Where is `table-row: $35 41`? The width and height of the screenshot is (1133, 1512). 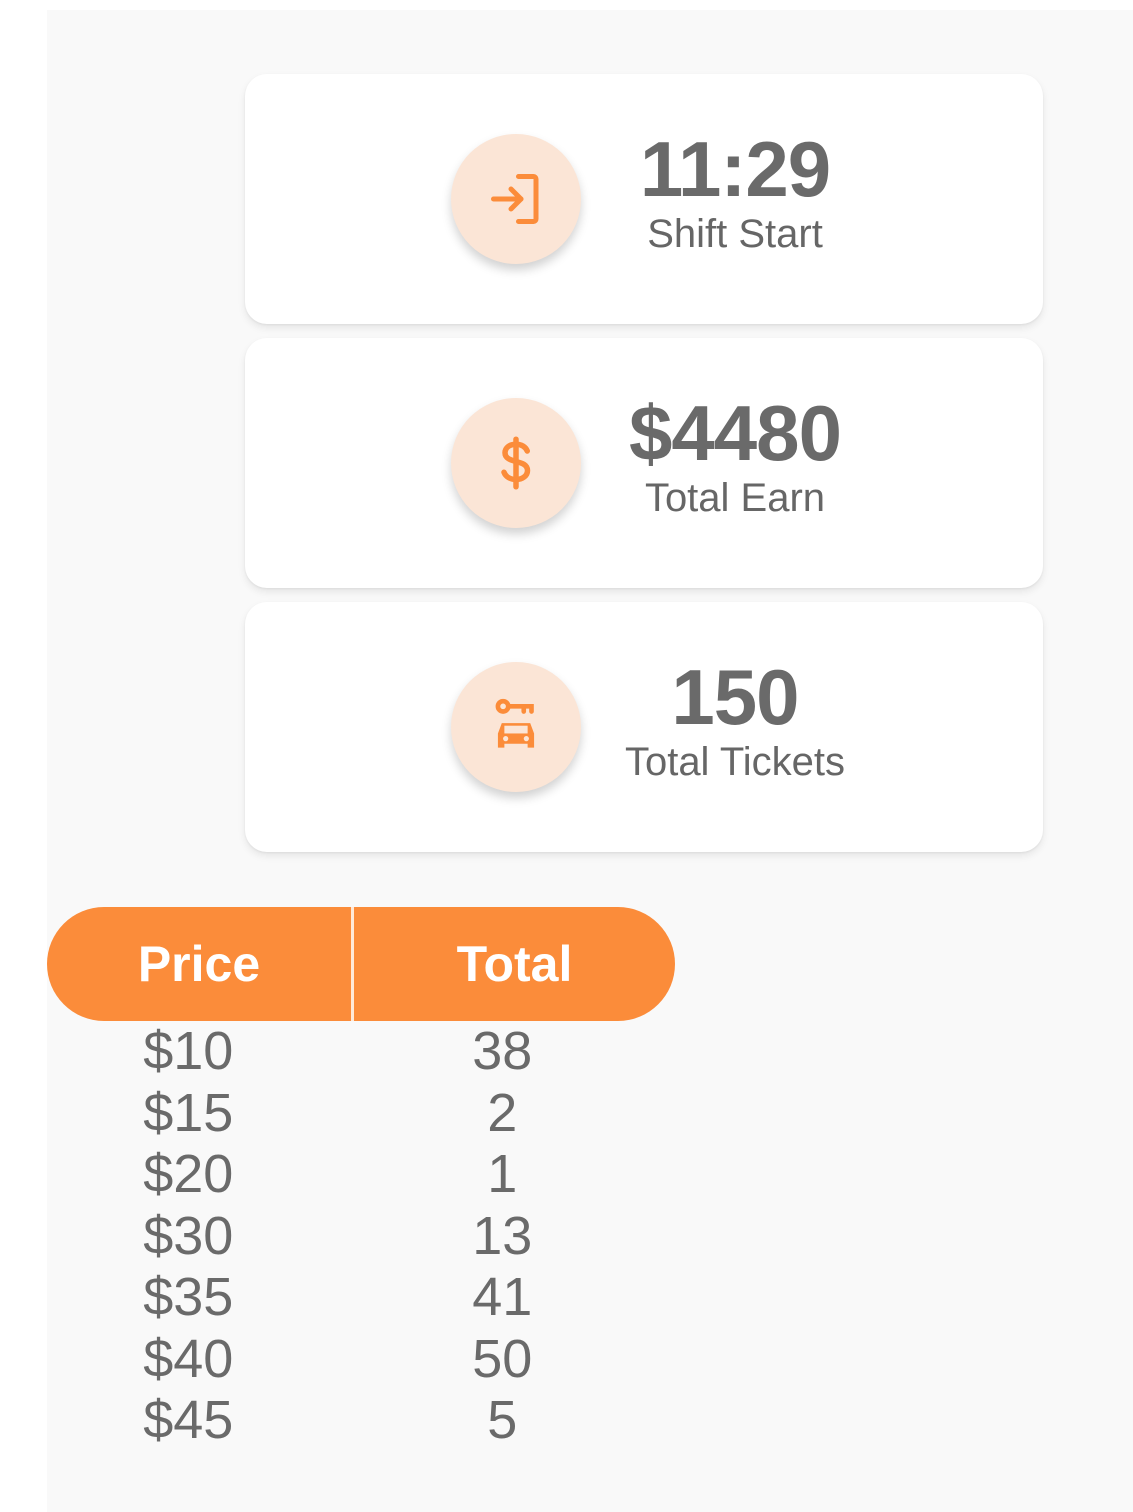 table-row: $35 41 is located at coordinates (361, 1298).